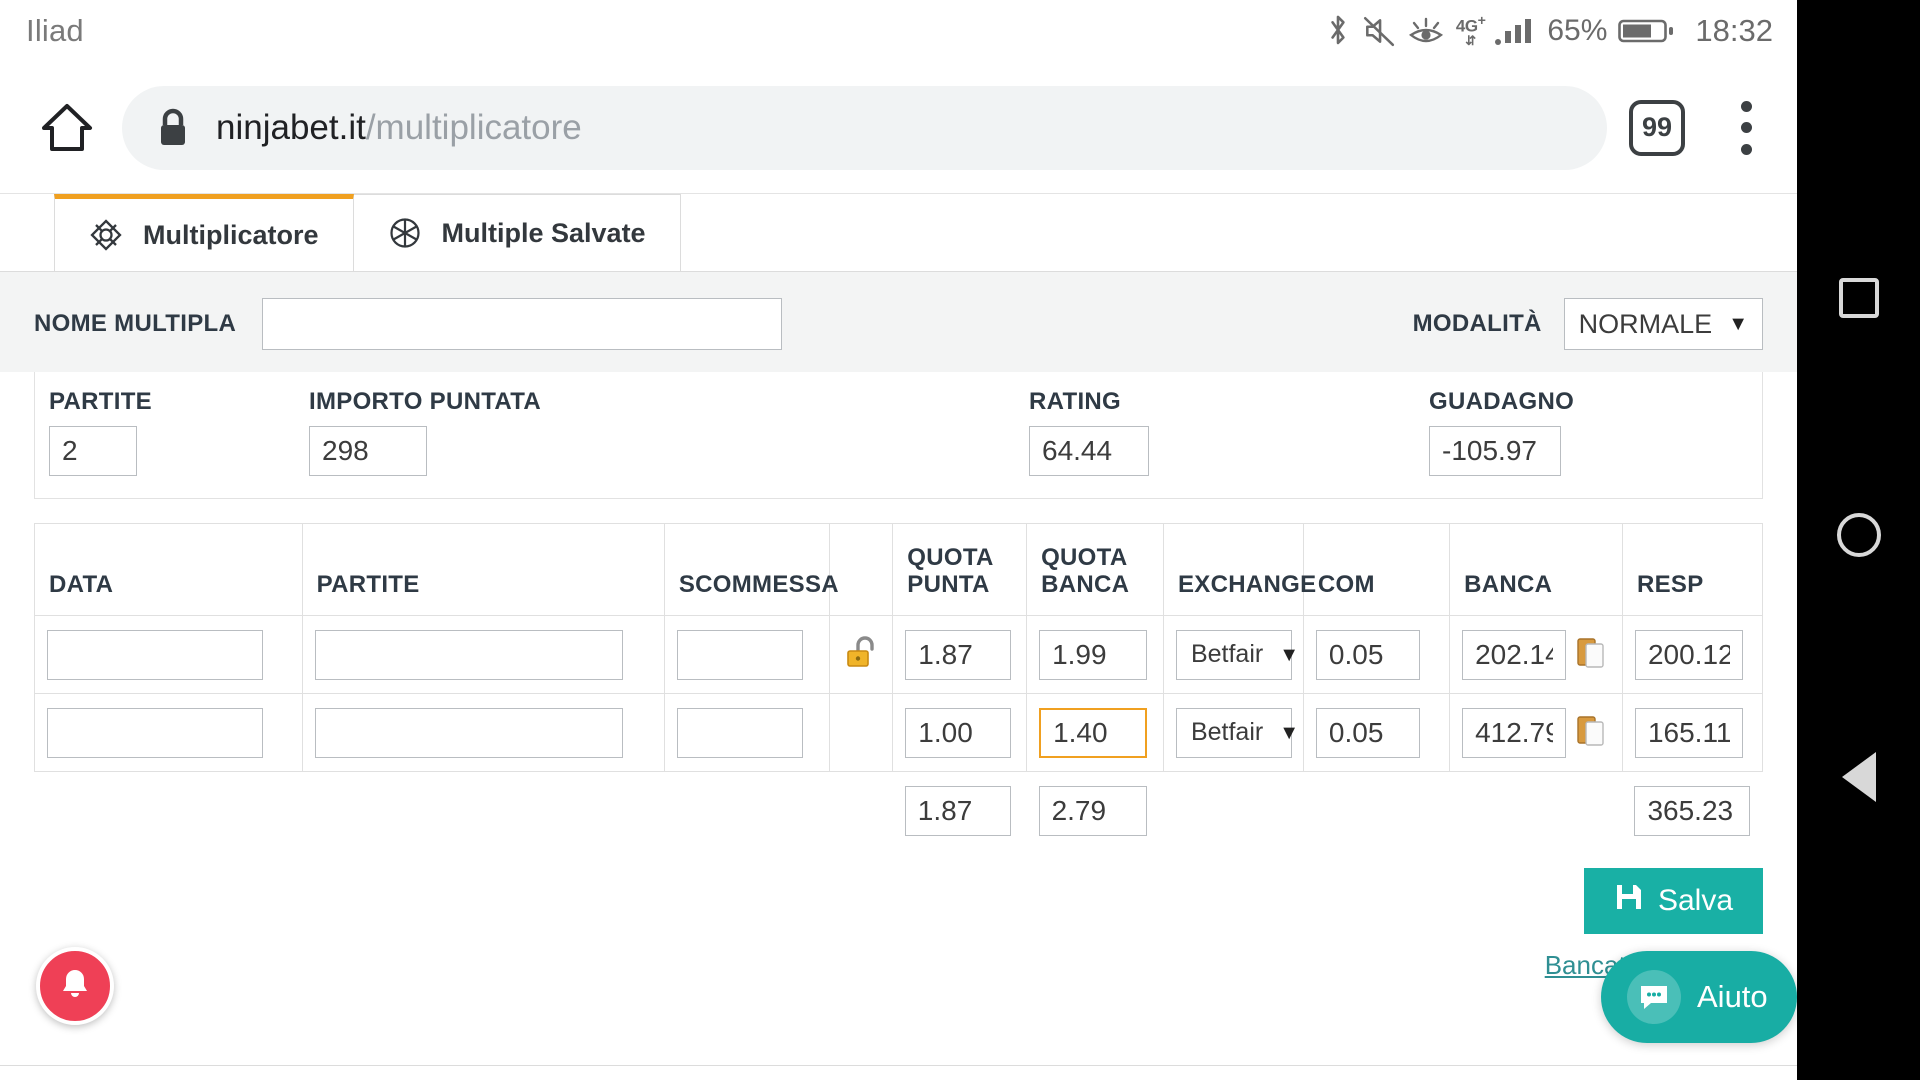 The image size is (1920, 1080). Describe the element at coordinates (898, 31) in the screenshot. I see `status-bar: Iliad 4G+ ⇵ 65% 18:32` at that location.